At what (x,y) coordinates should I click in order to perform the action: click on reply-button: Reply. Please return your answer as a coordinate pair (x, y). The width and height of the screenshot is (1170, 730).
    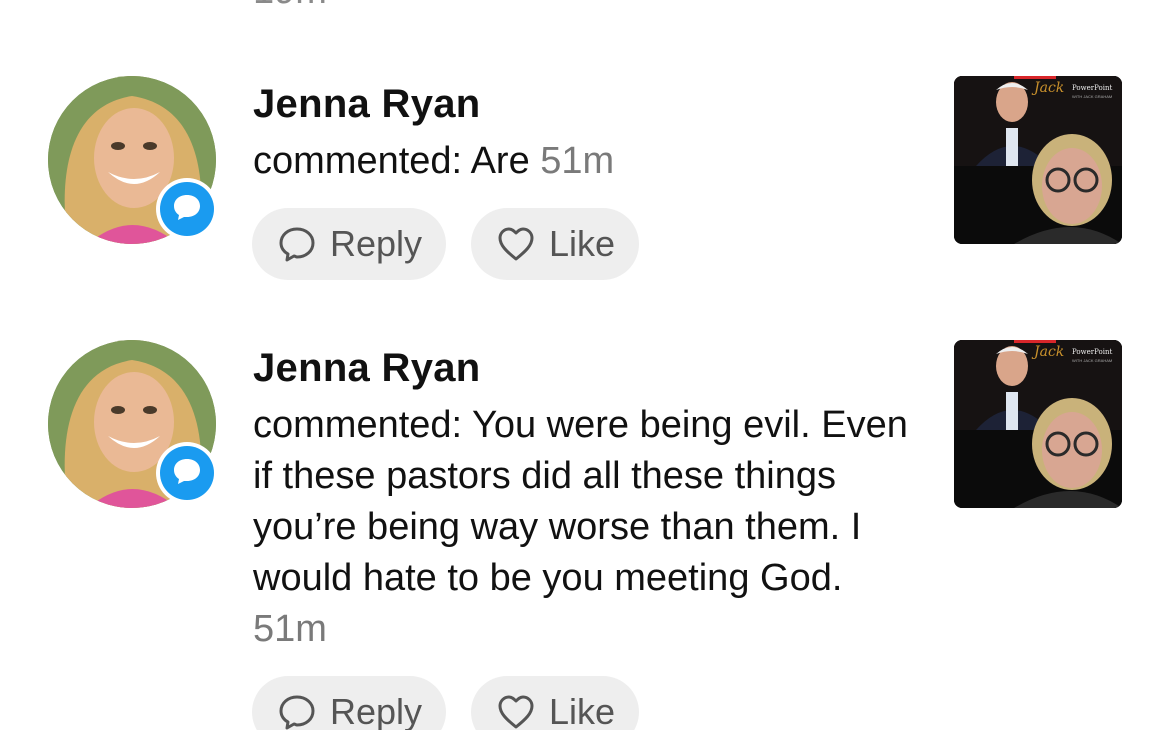
    Looking at the image, I should click on (349, 703).